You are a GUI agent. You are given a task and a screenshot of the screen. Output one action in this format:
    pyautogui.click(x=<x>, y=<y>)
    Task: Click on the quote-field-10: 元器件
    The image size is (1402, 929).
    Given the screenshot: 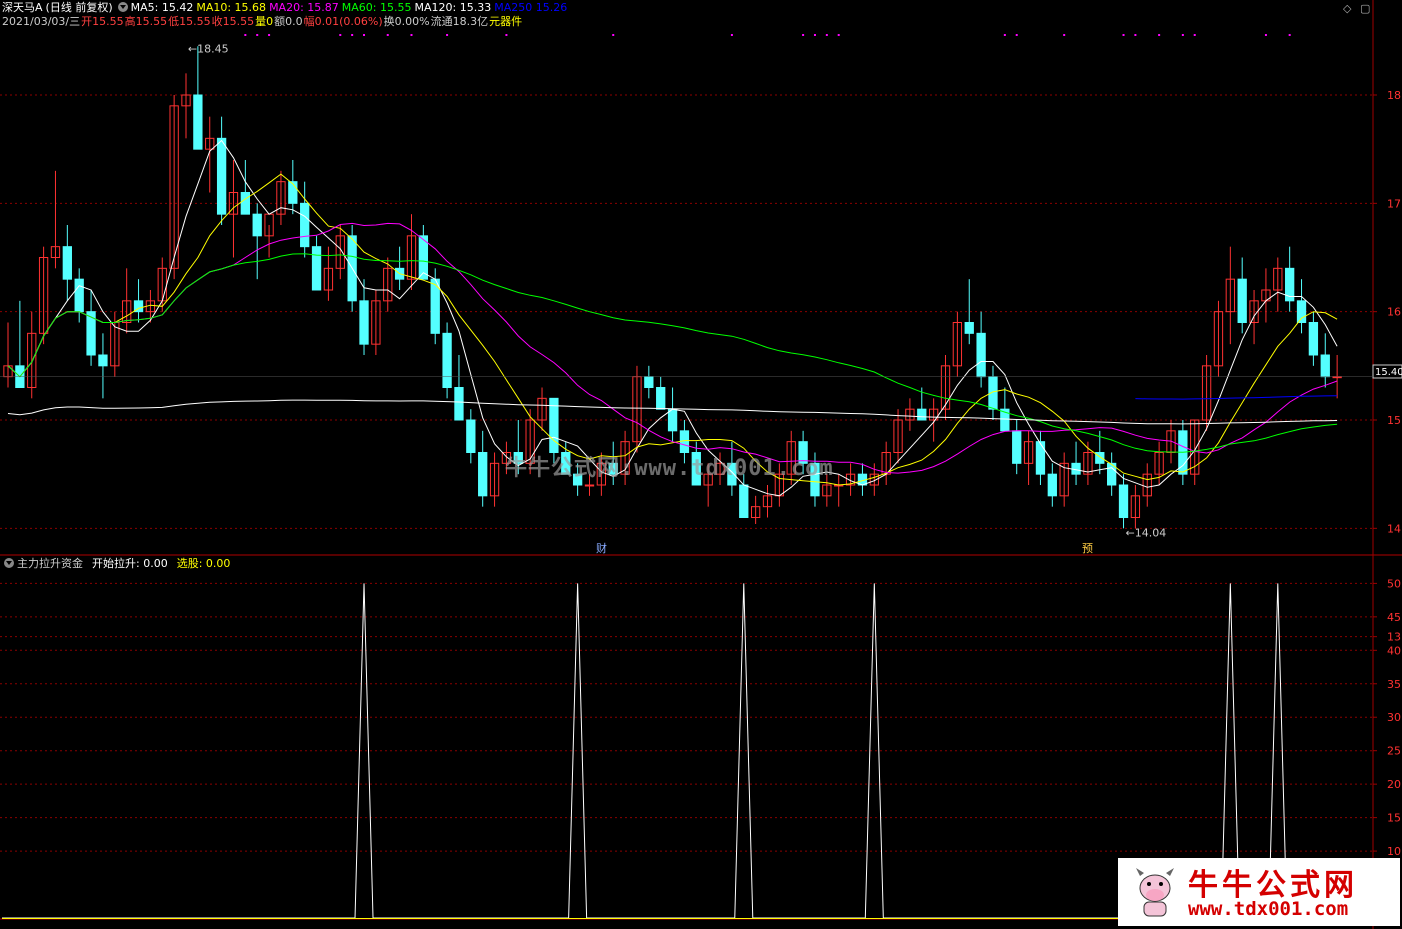 What is the action you would take?
    pyautogui.click(x=506, y=21)
    